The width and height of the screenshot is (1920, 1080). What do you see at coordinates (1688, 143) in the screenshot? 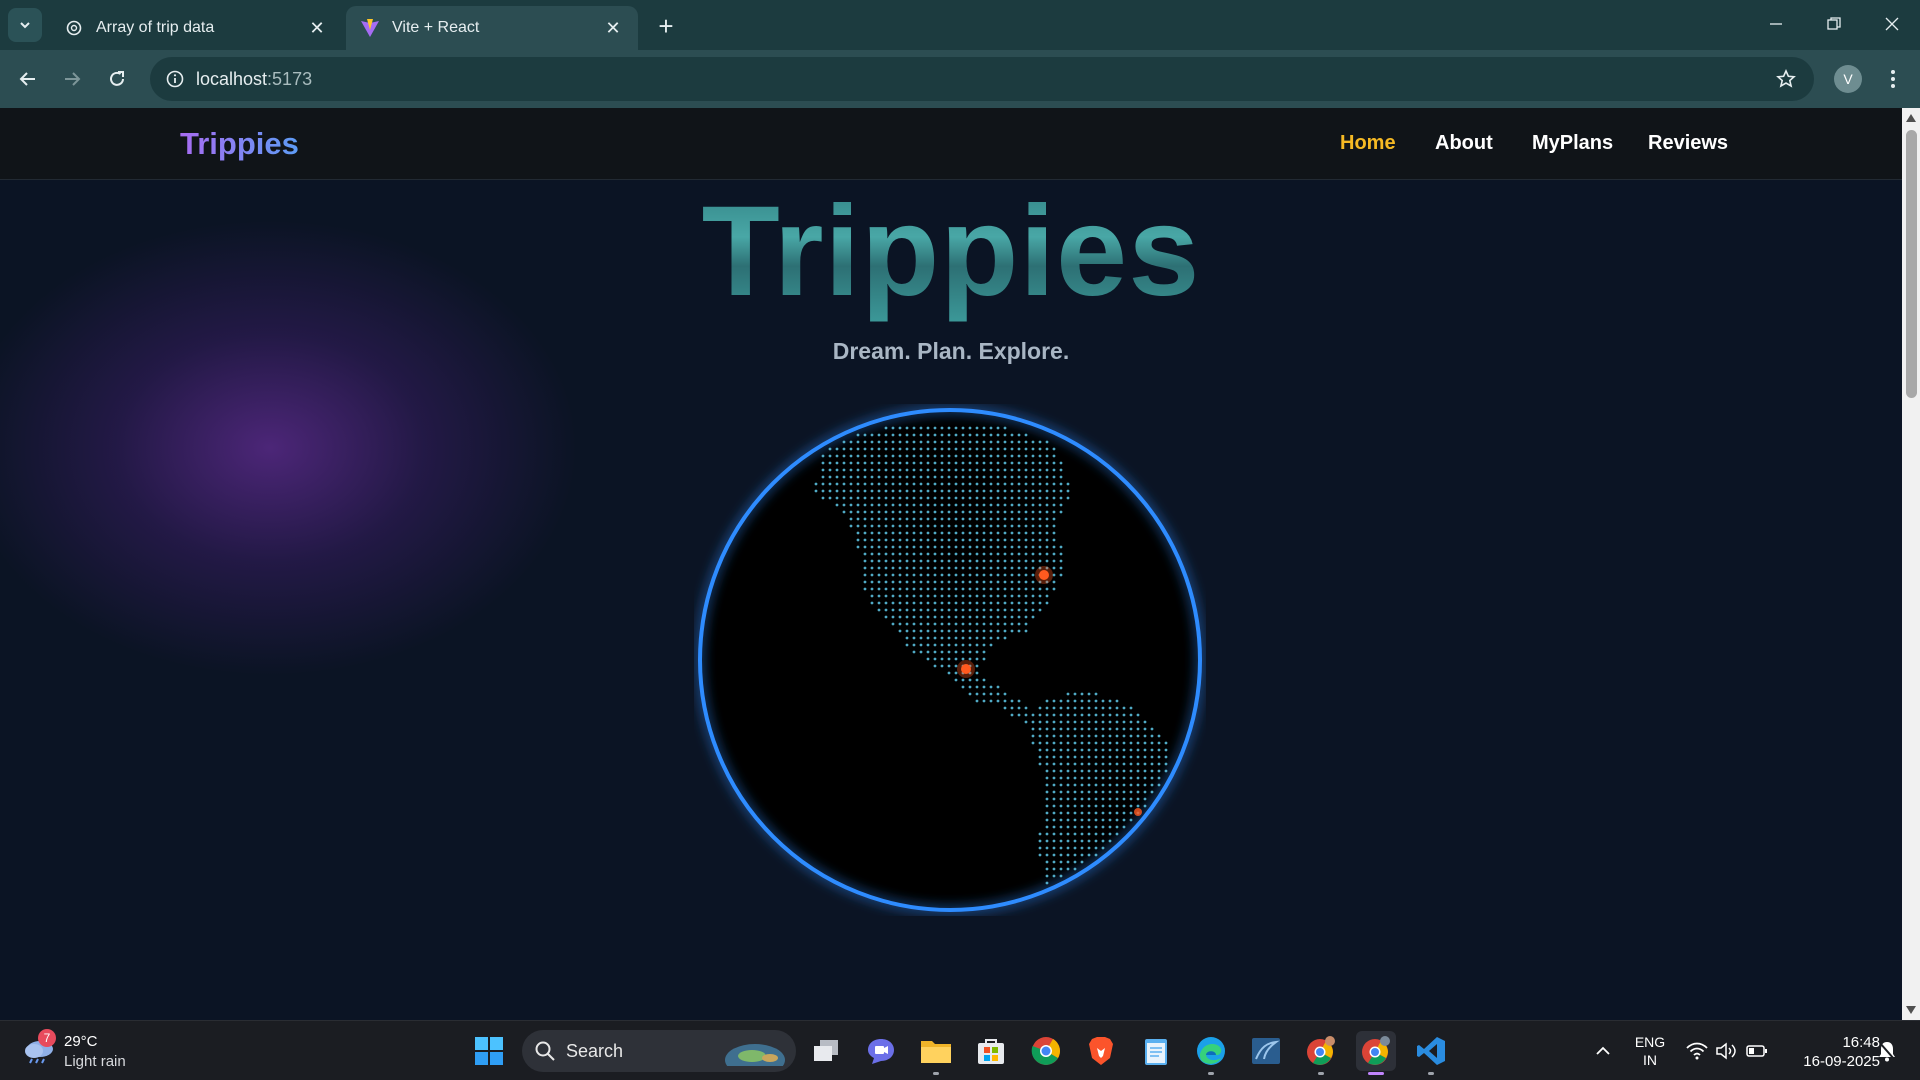
I see `nav-reviews-link: Reviews` at bounding box center [1688, 143].